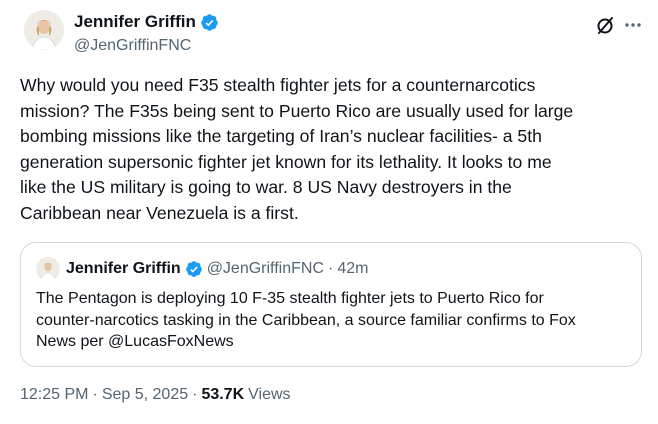 The image size is (658, 424). I want to click on more-horizontal-icon, so click(633, 25).